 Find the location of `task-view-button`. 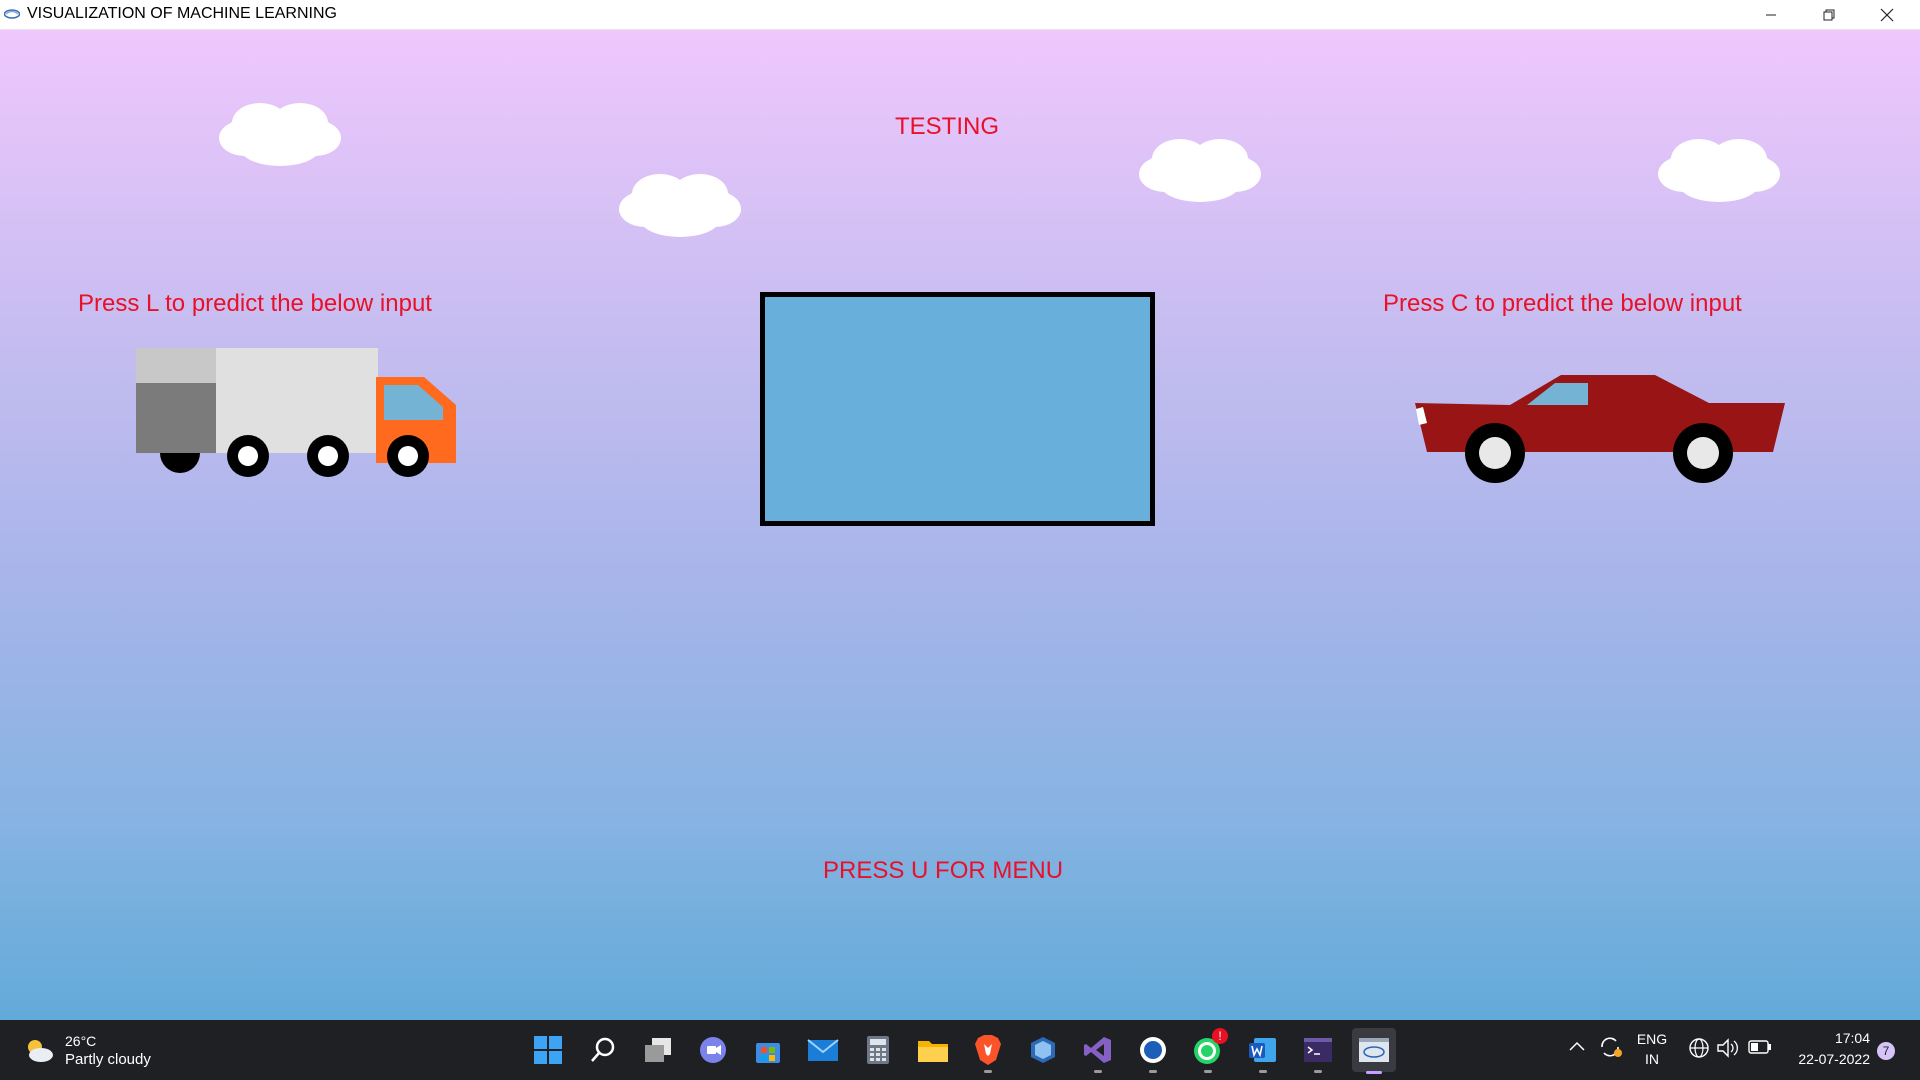

task-view-button is located at coordinates (658, 1050).